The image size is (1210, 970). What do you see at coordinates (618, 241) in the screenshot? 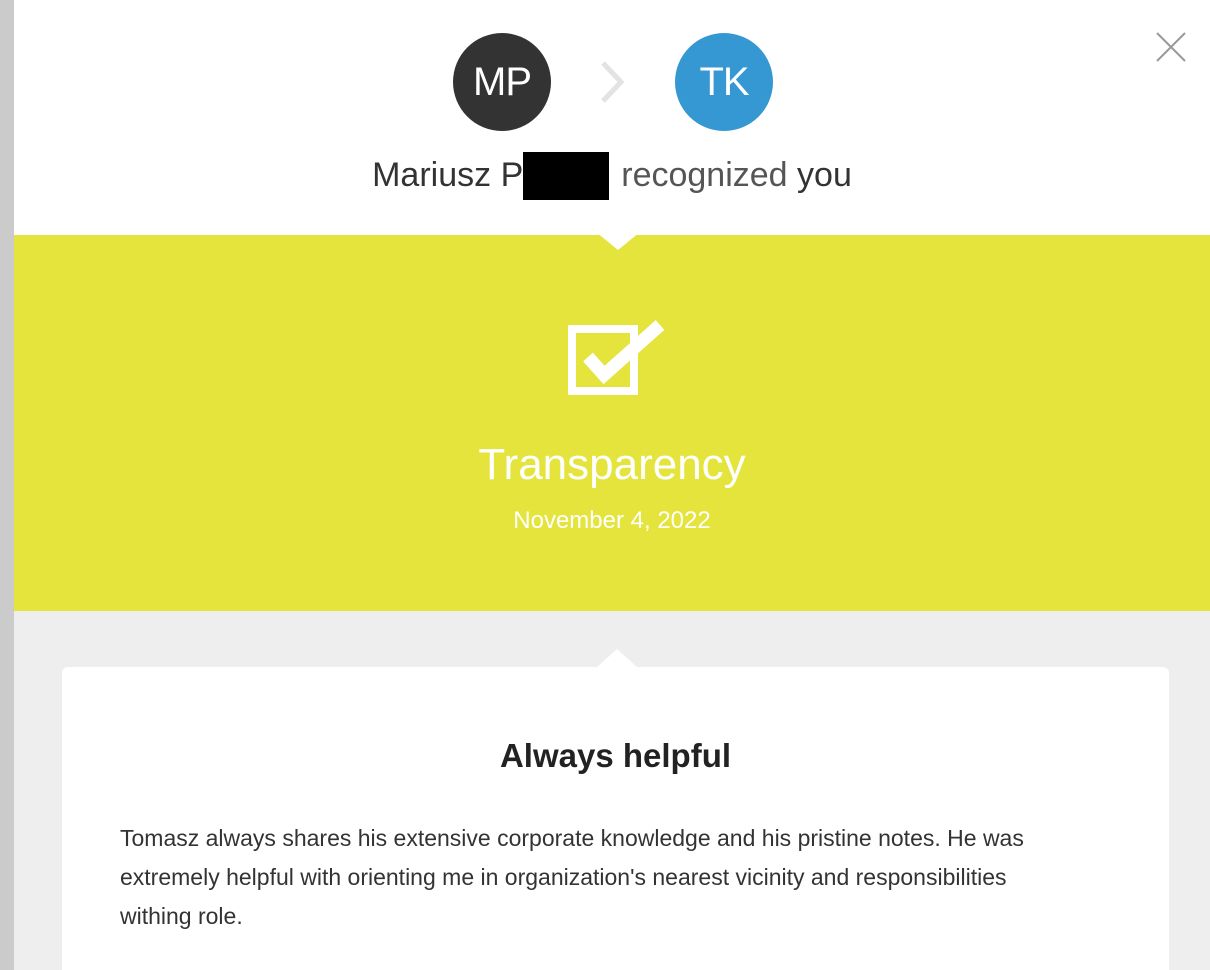
I see `banner-notch` at bounding box center [618, 241].